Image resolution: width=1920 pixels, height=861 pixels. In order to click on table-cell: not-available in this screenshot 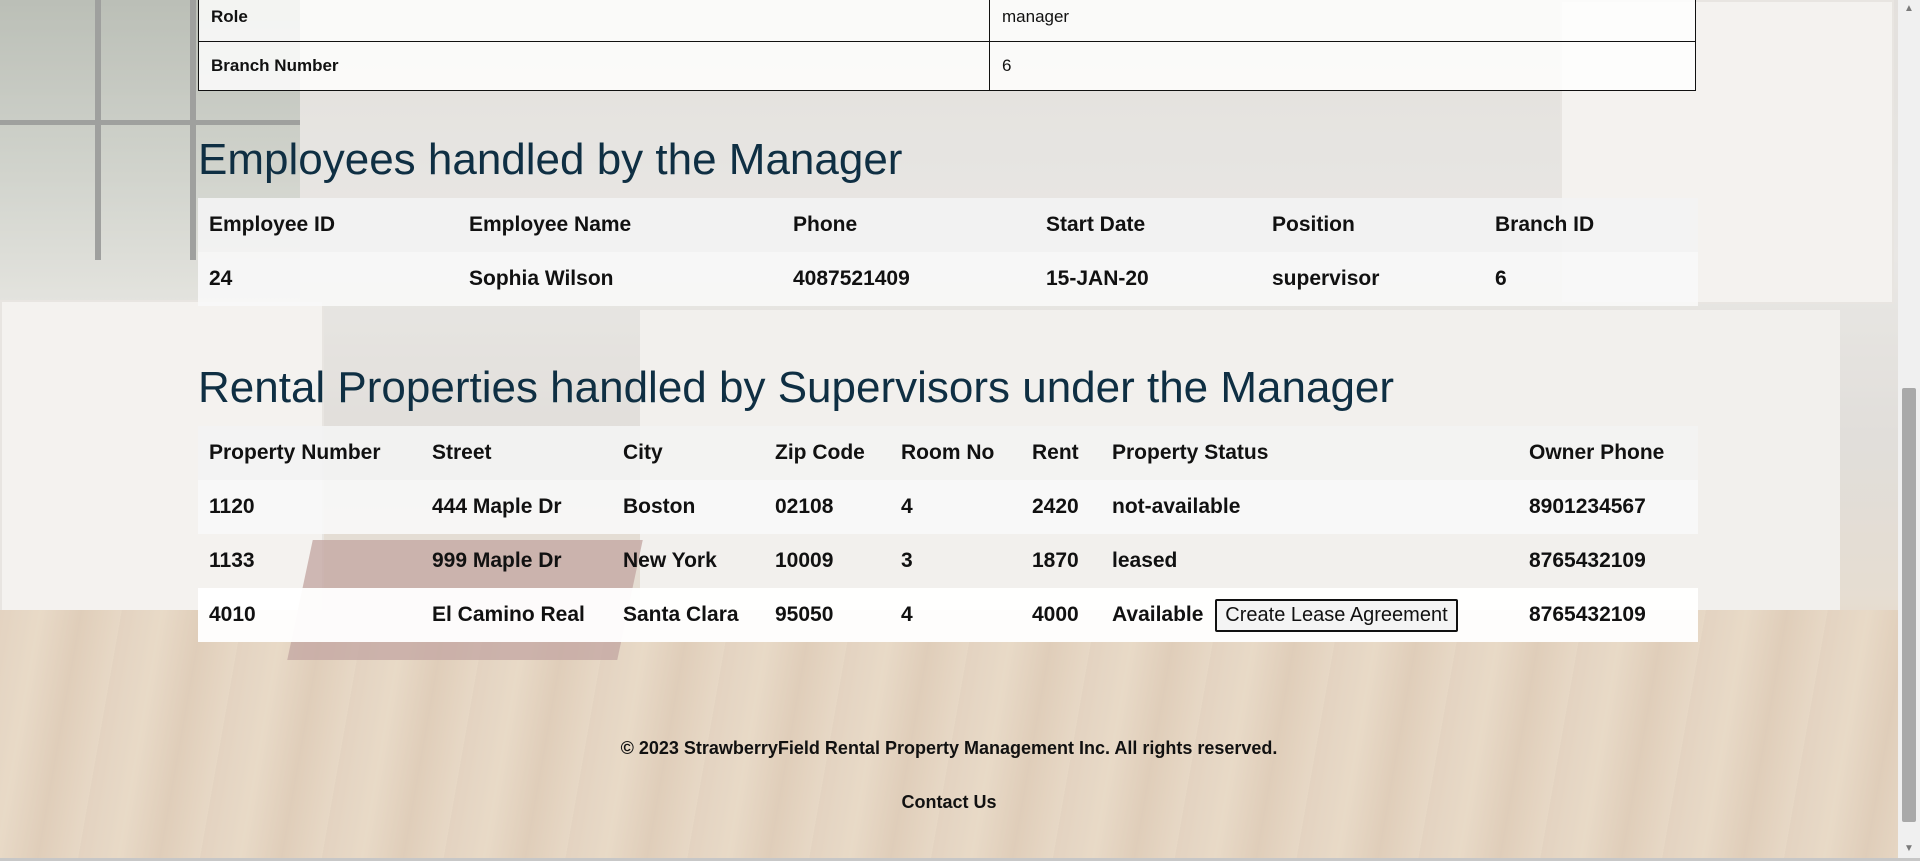, I will do `click(1309, 507)`.